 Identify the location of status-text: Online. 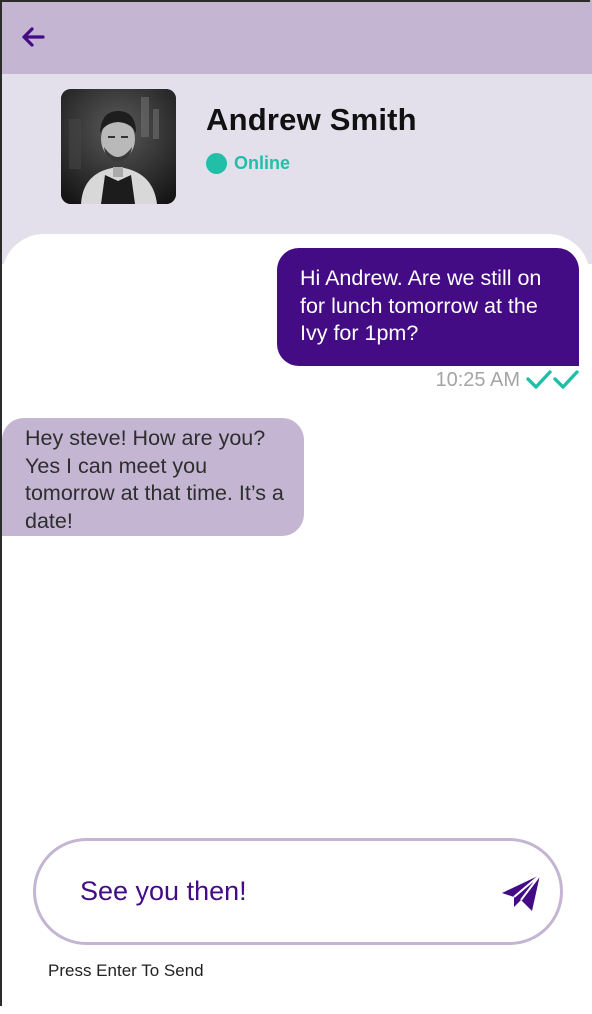
(262, 163).